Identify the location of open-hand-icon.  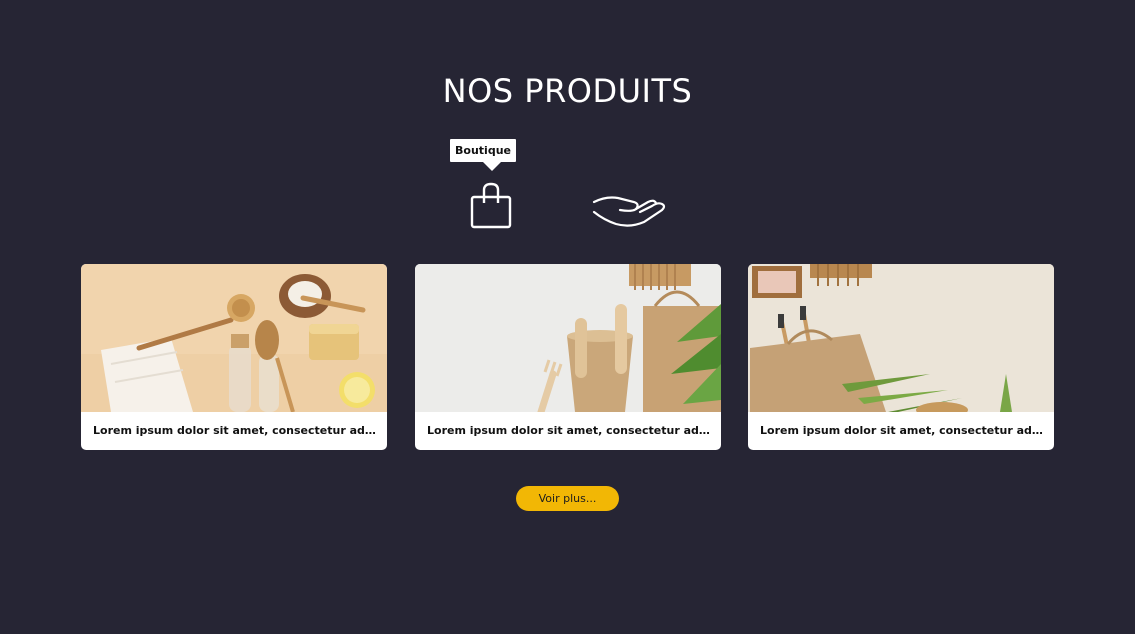
(629, 210).